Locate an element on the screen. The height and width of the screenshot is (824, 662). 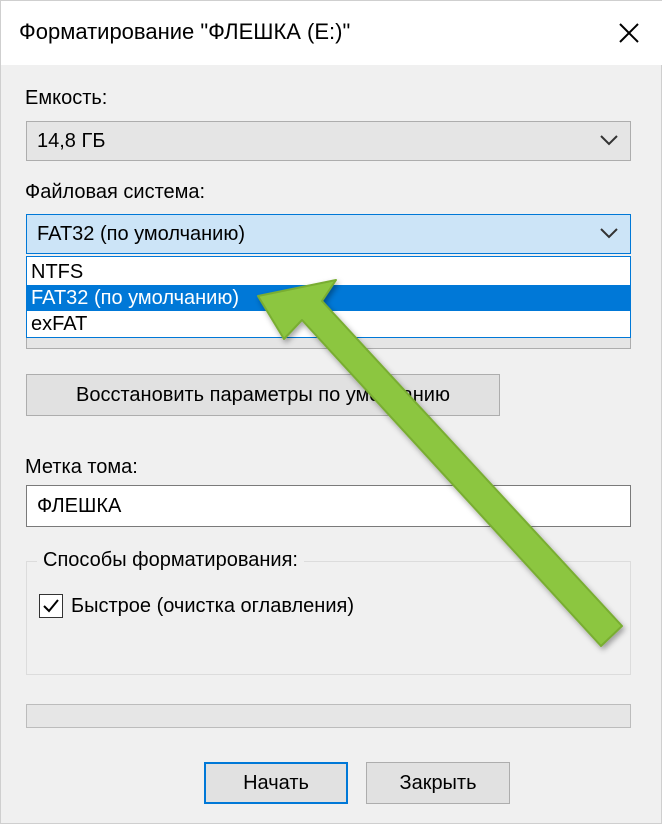
quick-format-label: Быстрое (очистка оглавления) is located at coordinates (212, 606).